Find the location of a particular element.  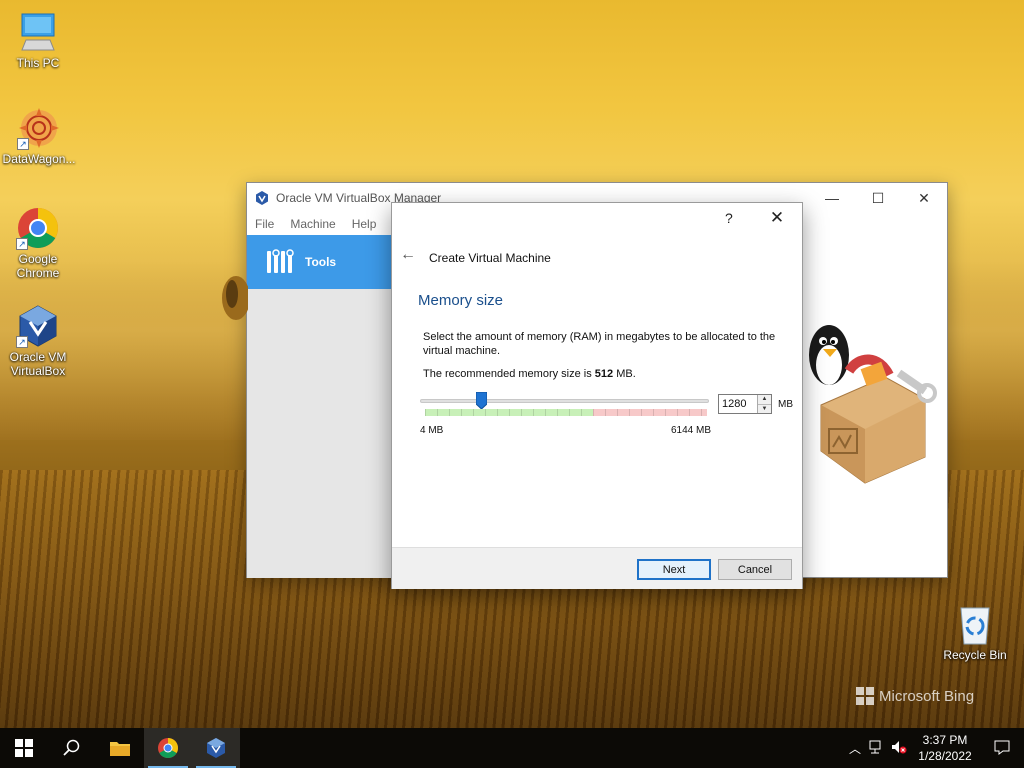

back-arrow-button: ← is located at coordinates (408, 255).